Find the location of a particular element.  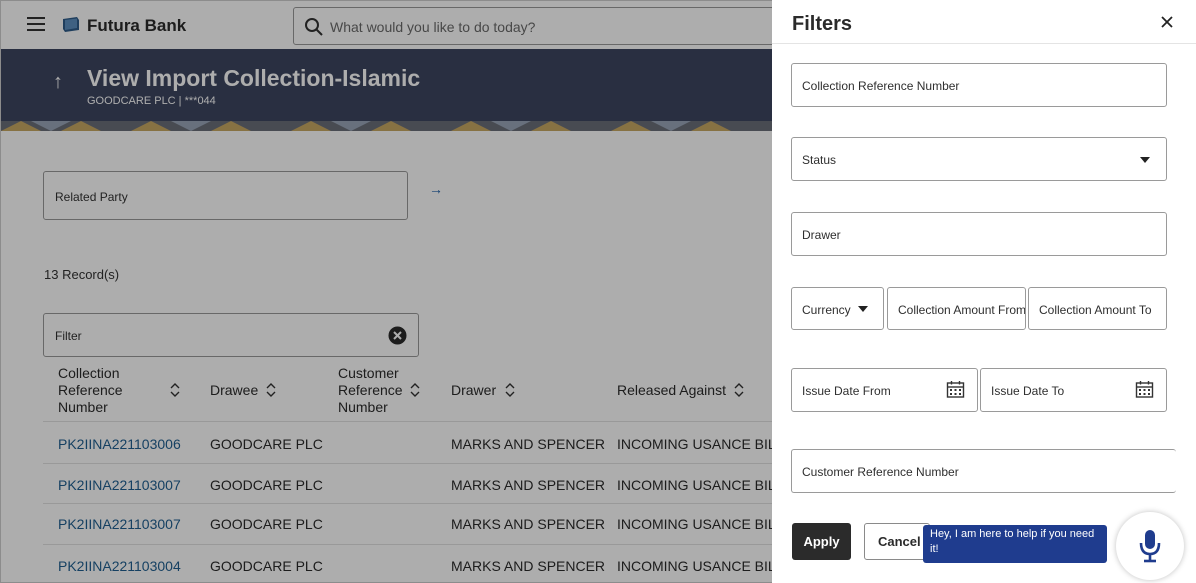

collection-amount-to-label: Collection Amount To is located at coordinates (1095, 310).